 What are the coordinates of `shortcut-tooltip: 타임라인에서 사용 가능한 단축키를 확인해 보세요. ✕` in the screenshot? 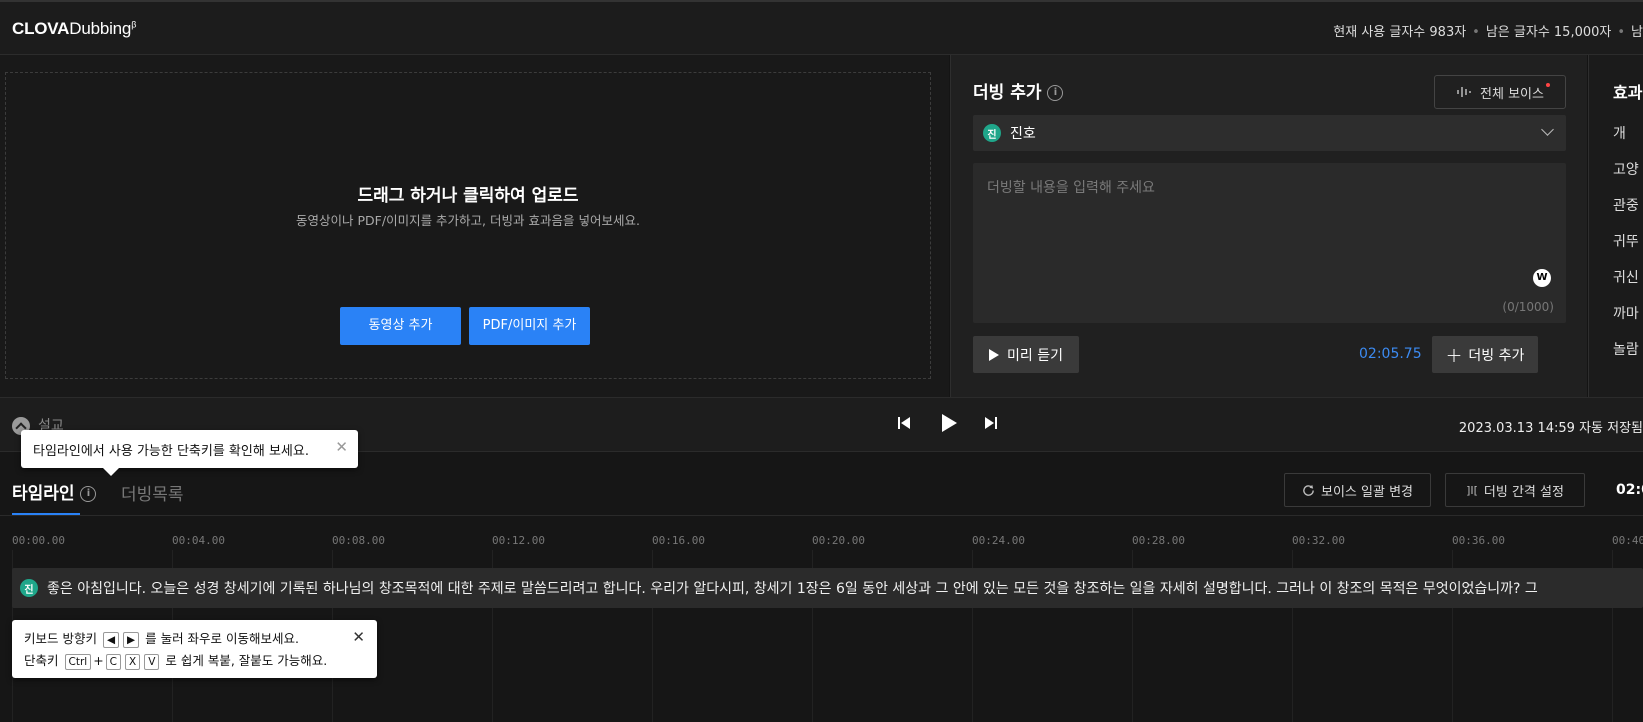 It's located at (189, 453).